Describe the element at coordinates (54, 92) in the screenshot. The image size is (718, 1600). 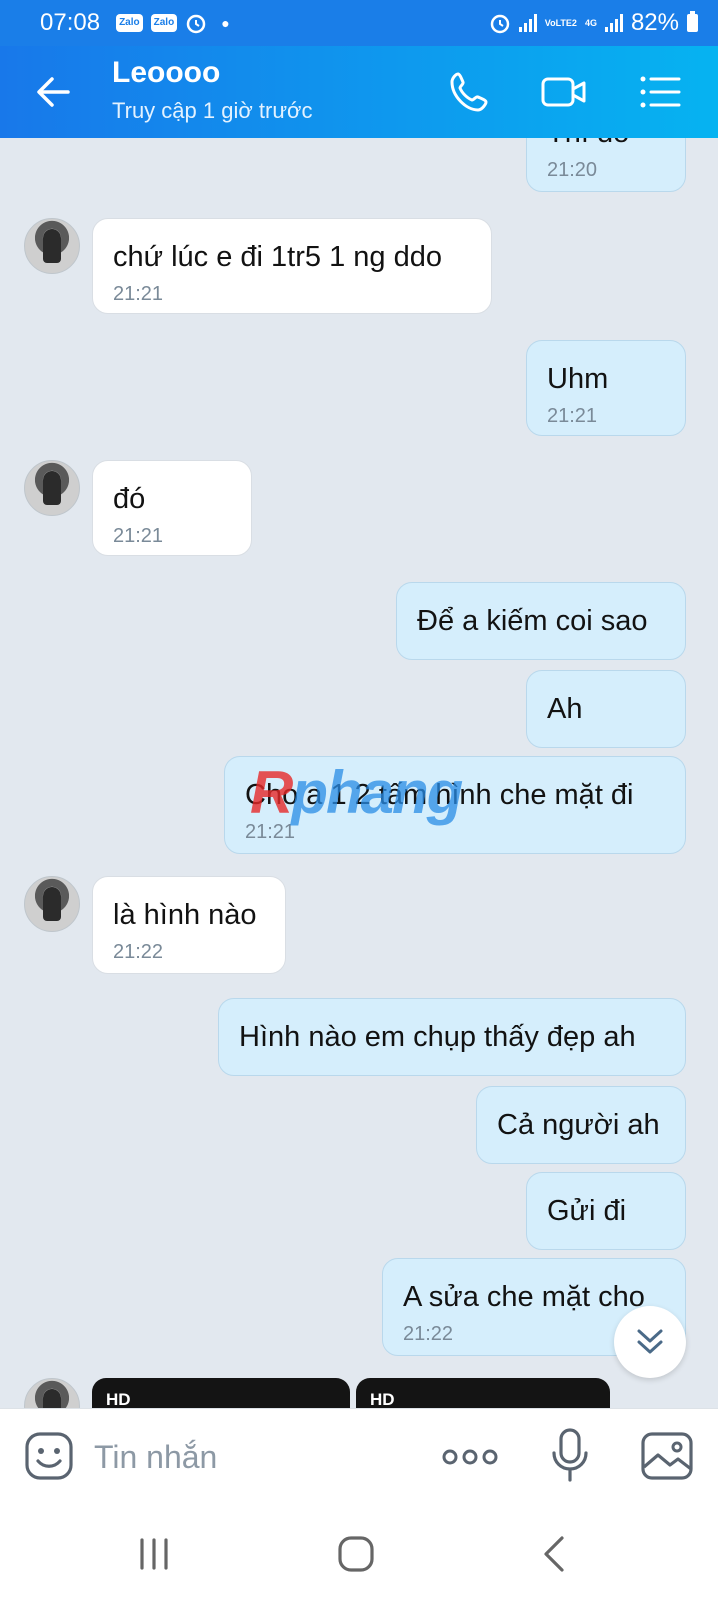
I see `back-arrow-icon` at that location.